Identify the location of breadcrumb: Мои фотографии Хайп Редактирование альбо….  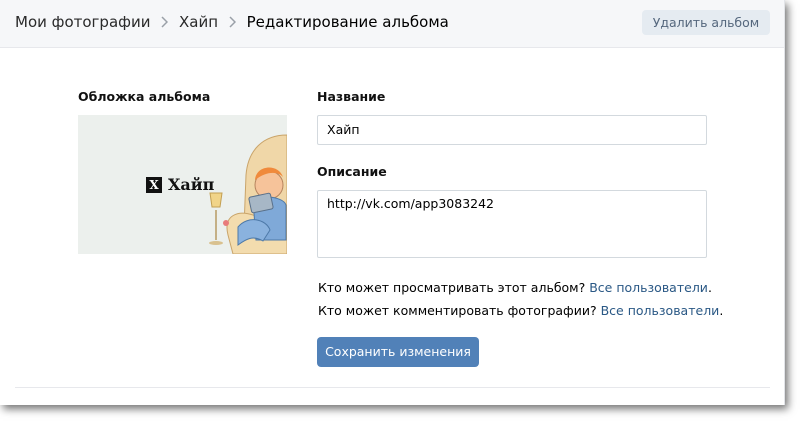
(232, 22).